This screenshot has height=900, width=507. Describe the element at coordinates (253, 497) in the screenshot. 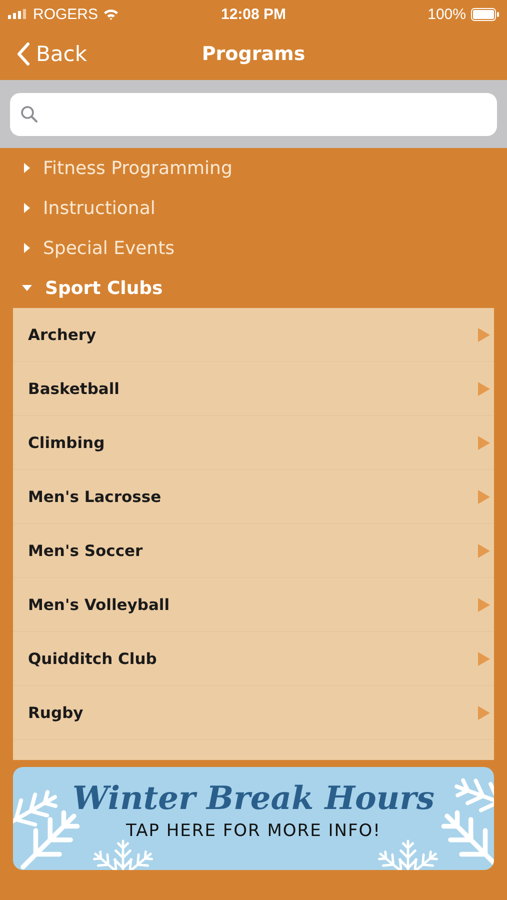

I see `list-item: Men's Lacrosse` at that location.